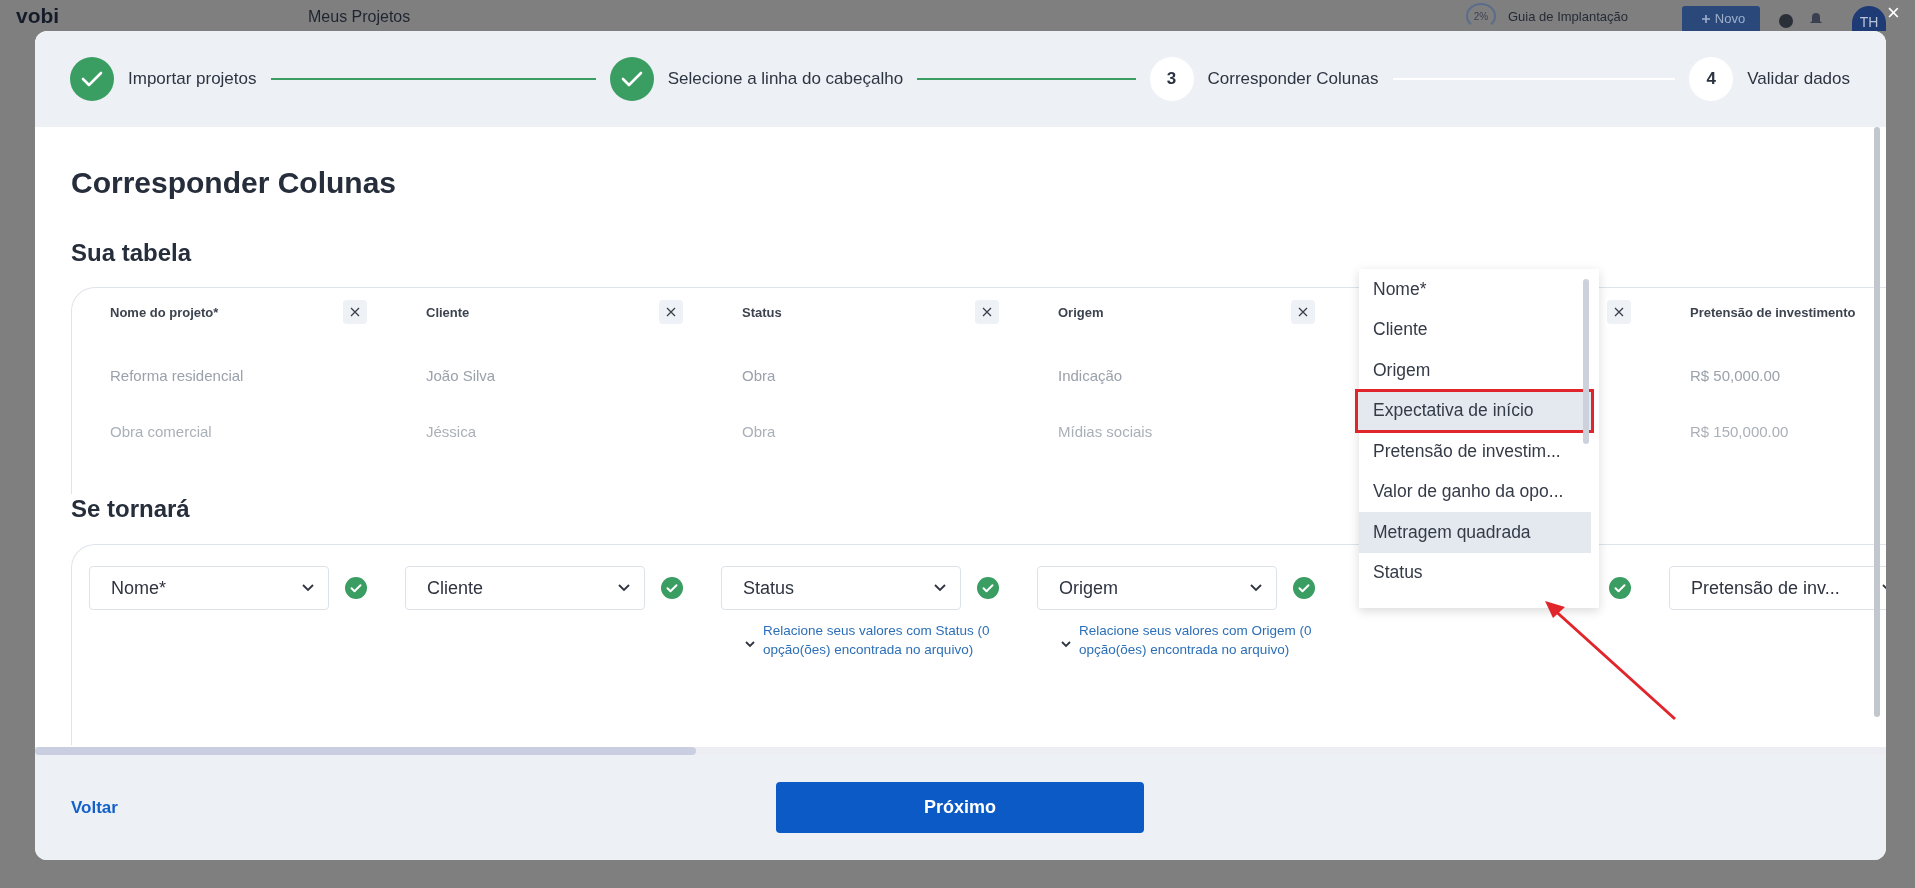 The width and height of the screenshot is (1915, 888). What do you see at coordinates (92, 79) in the screenshot?
I see `check-icon` at bounding box center [92, 79].